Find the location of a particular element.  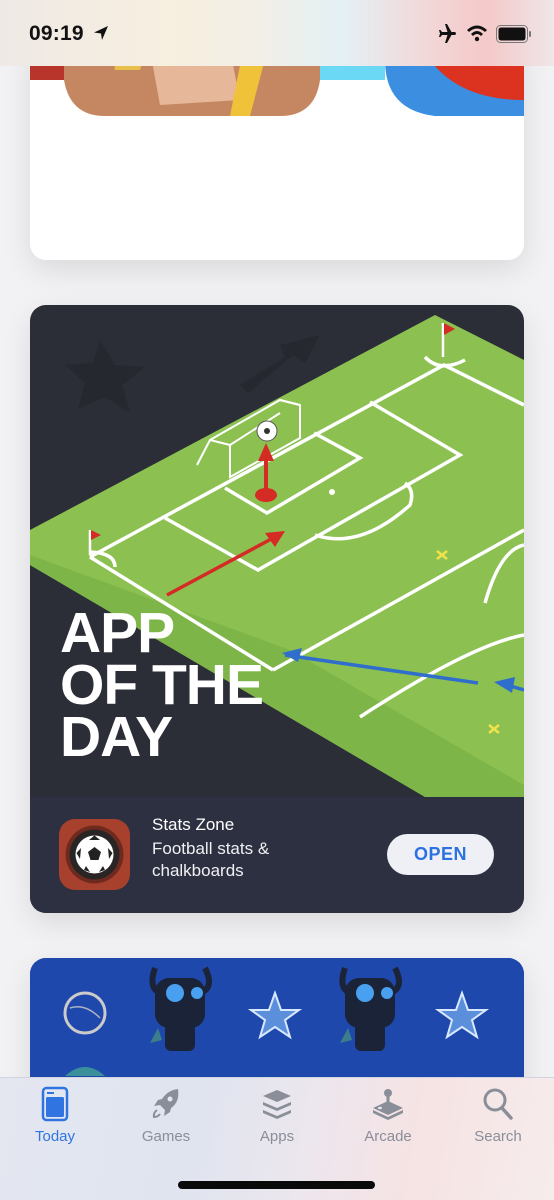

title-line-3: DAY is located at coordinates (116, 737).